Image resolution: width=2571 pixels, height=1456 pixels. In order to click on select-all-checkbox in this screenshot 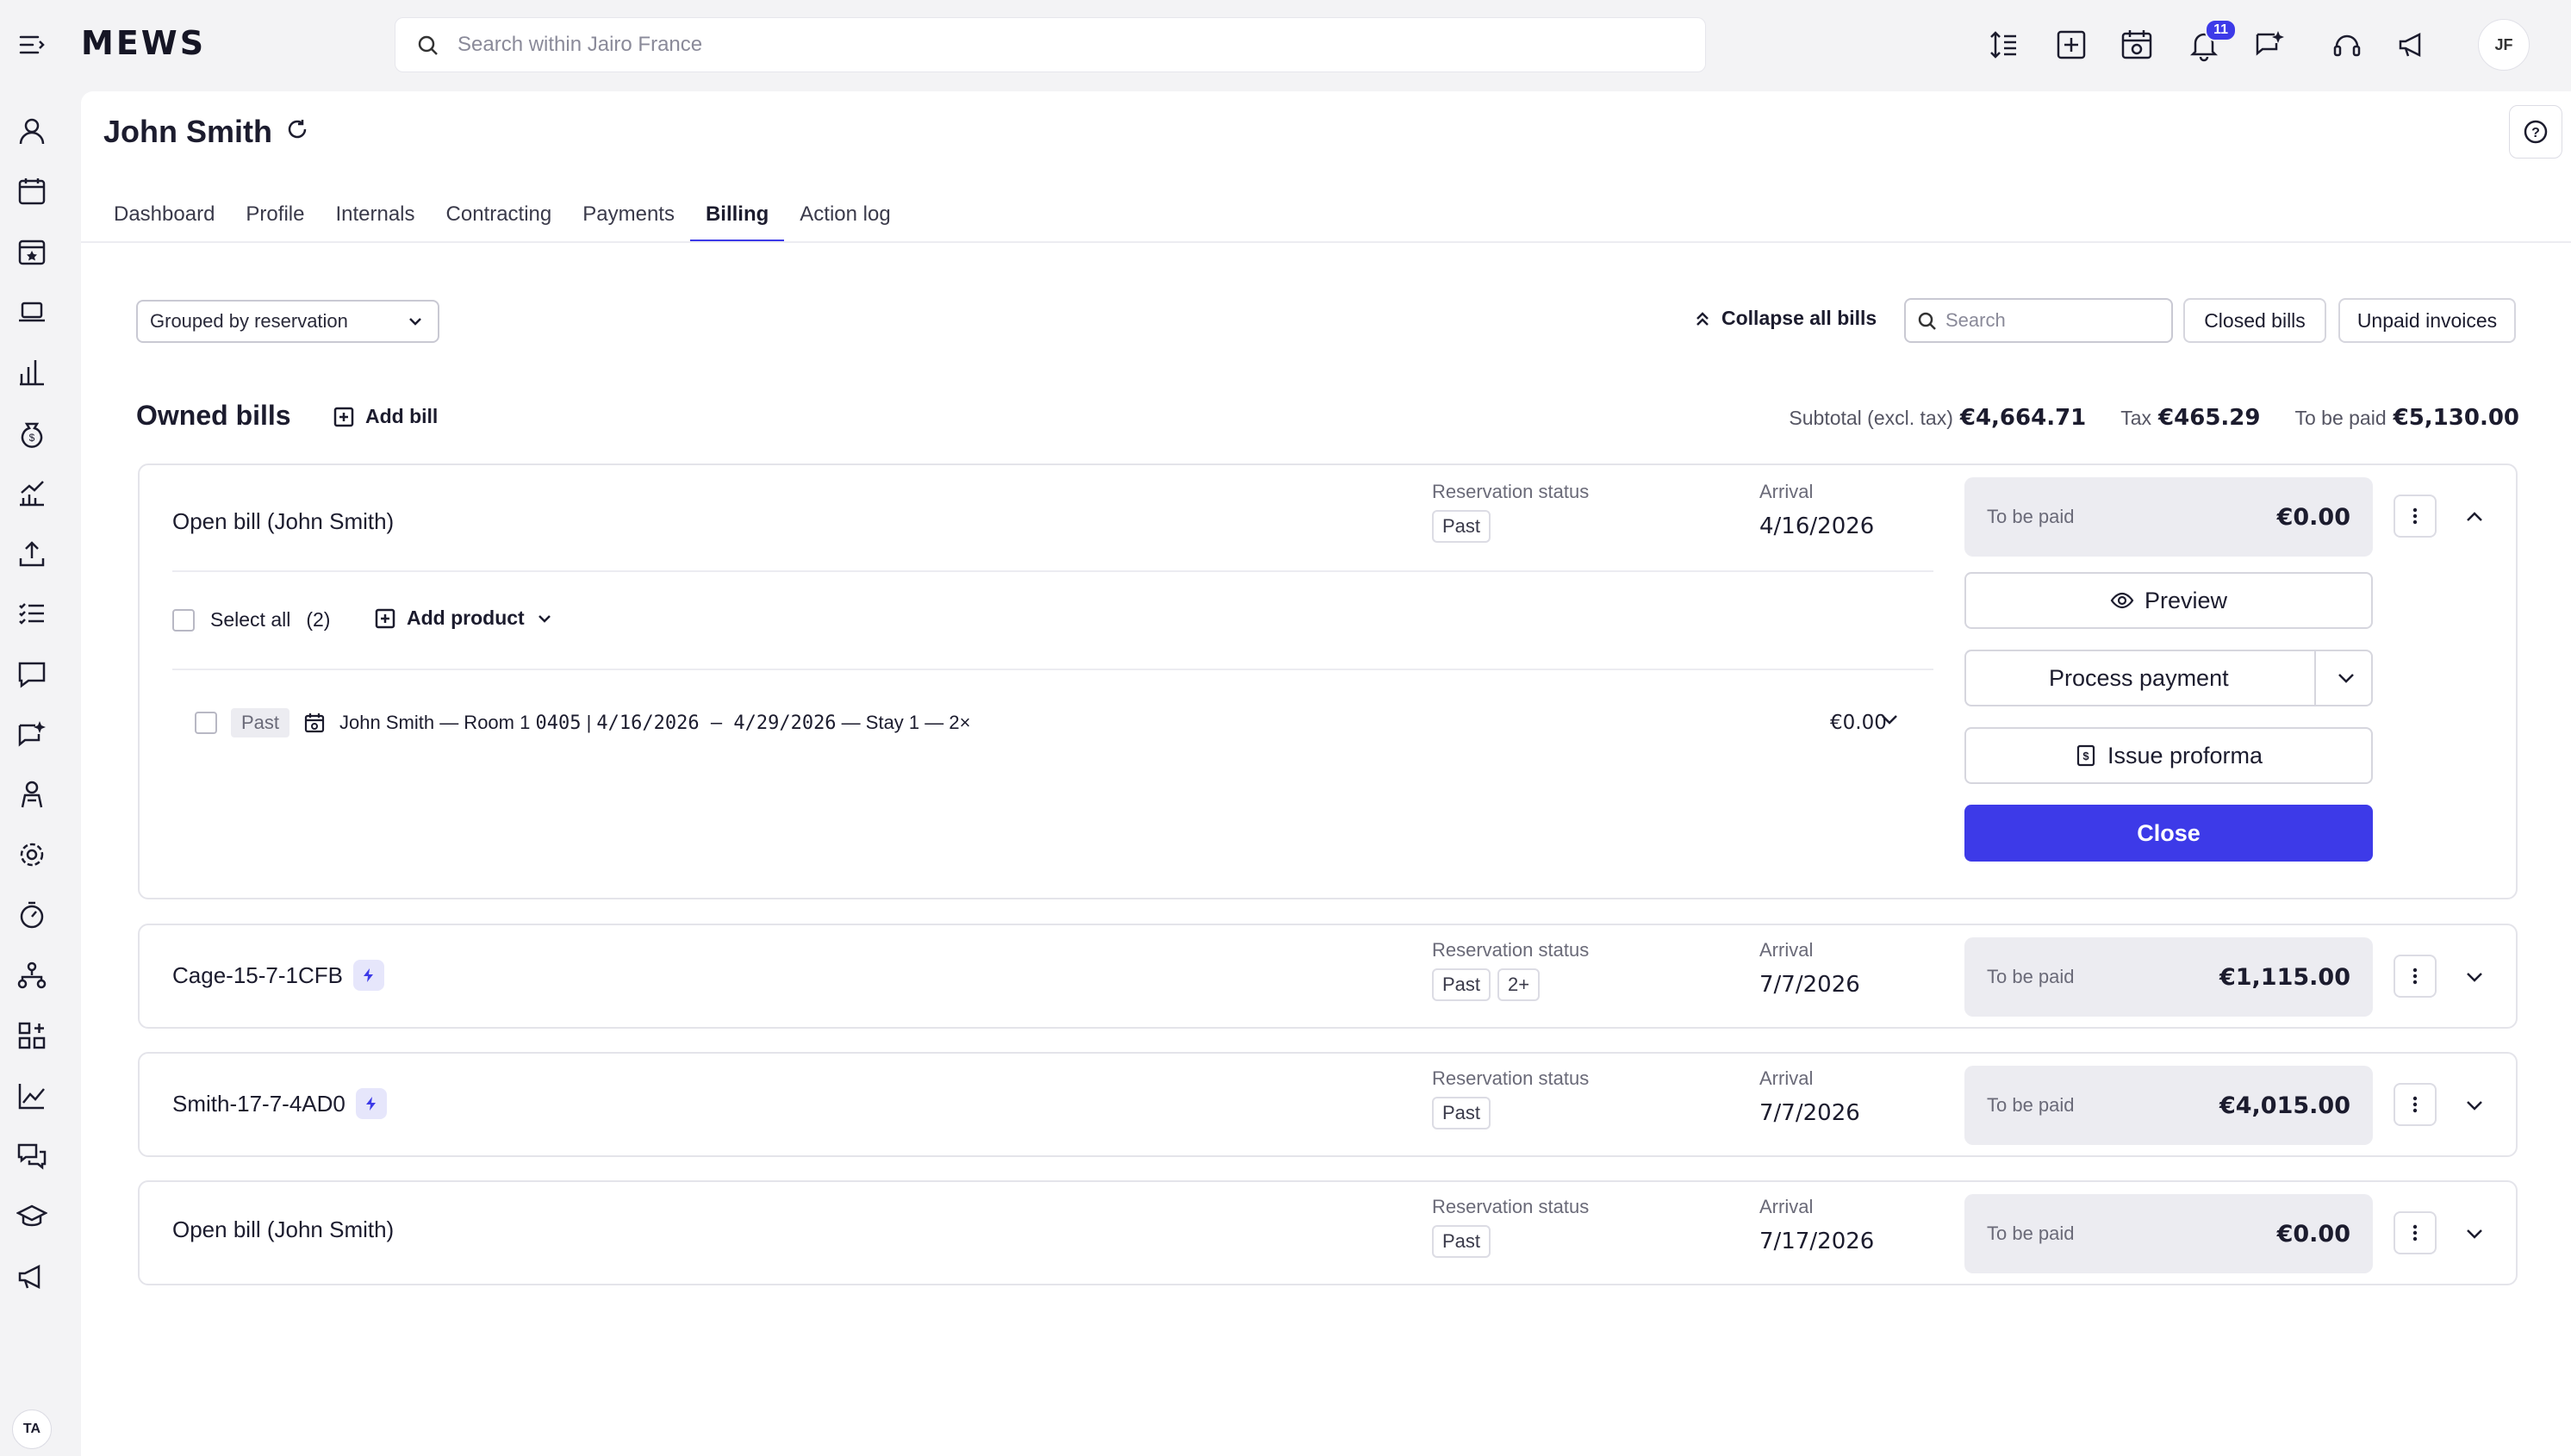, I will do `click(183, 620)`.